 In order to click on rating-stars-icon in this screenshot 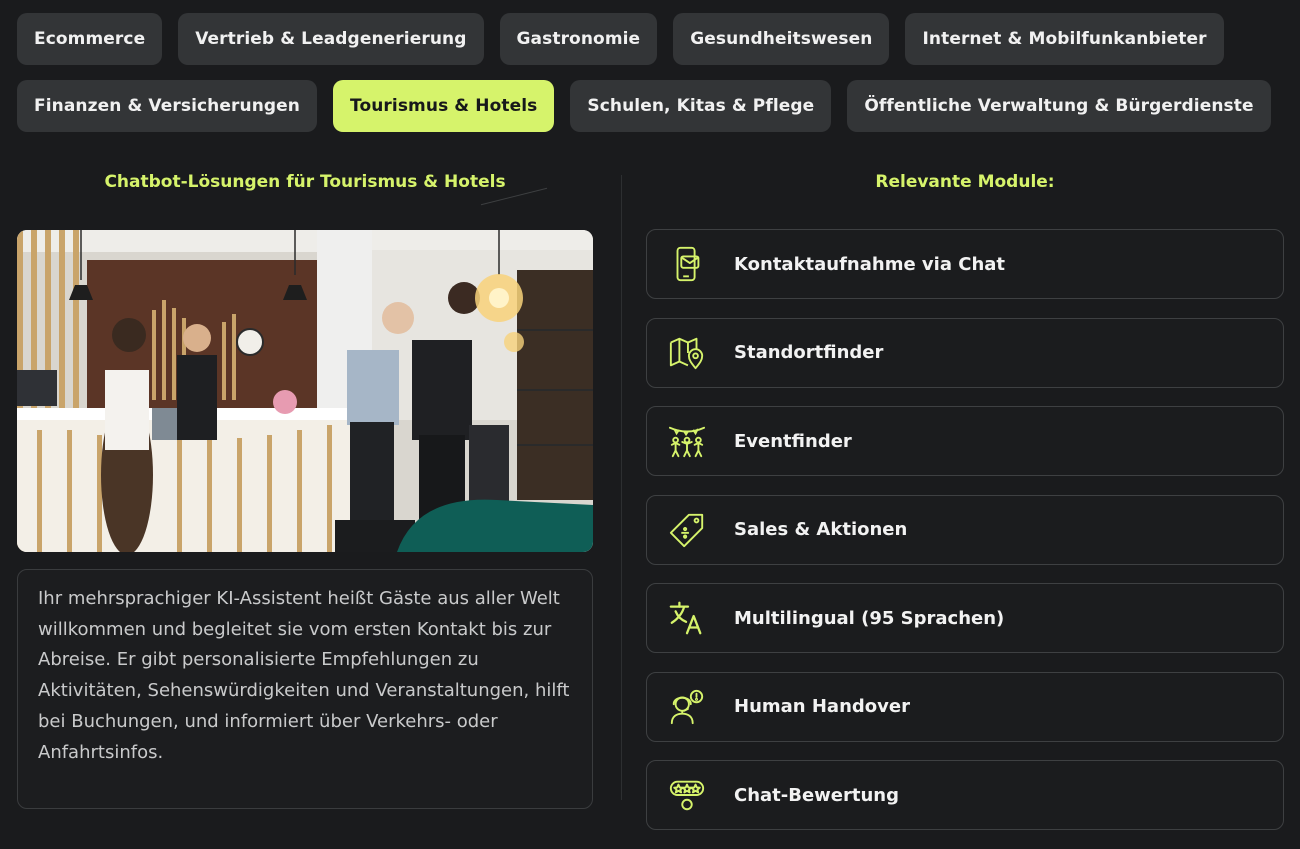, I will do `click(687, 795)`.